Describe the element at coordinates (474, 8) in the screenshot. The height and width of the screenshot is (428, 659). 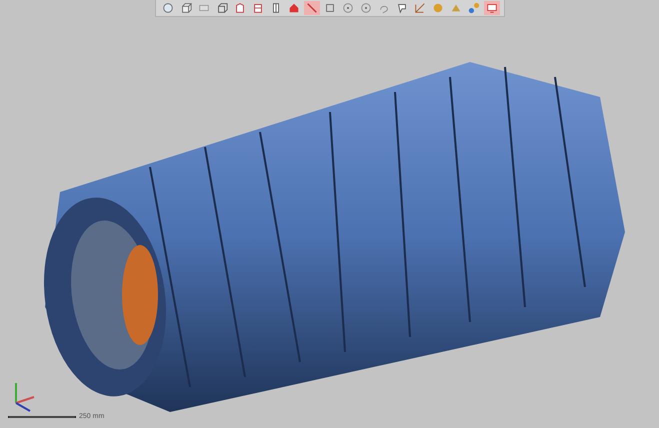
I see `dots-icon` at that location.